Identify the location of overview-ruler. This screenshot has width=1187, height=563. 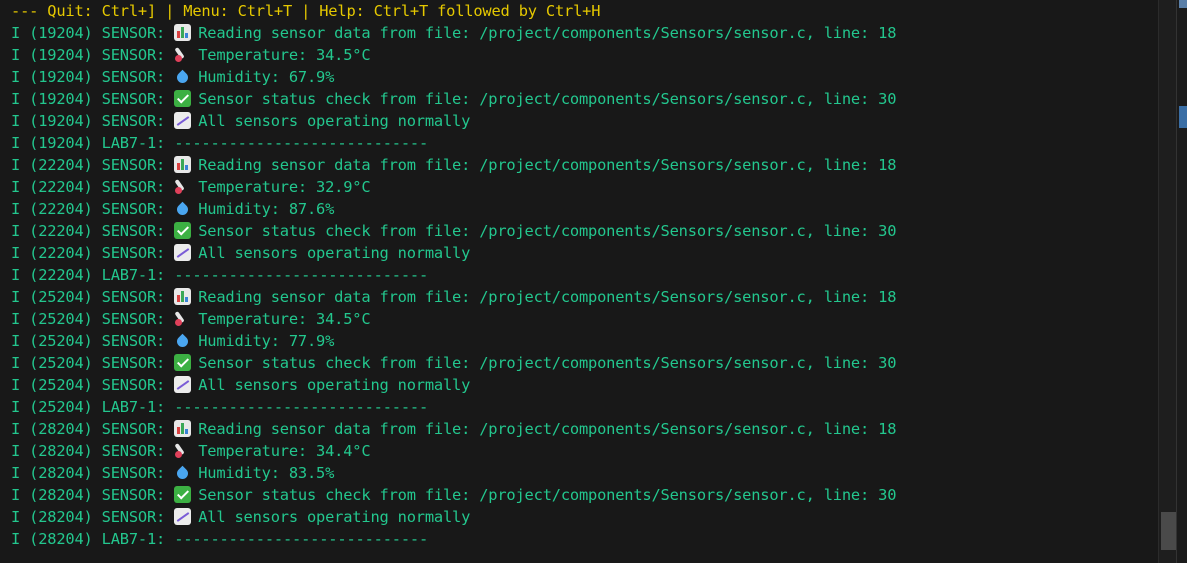
(1181, 281).